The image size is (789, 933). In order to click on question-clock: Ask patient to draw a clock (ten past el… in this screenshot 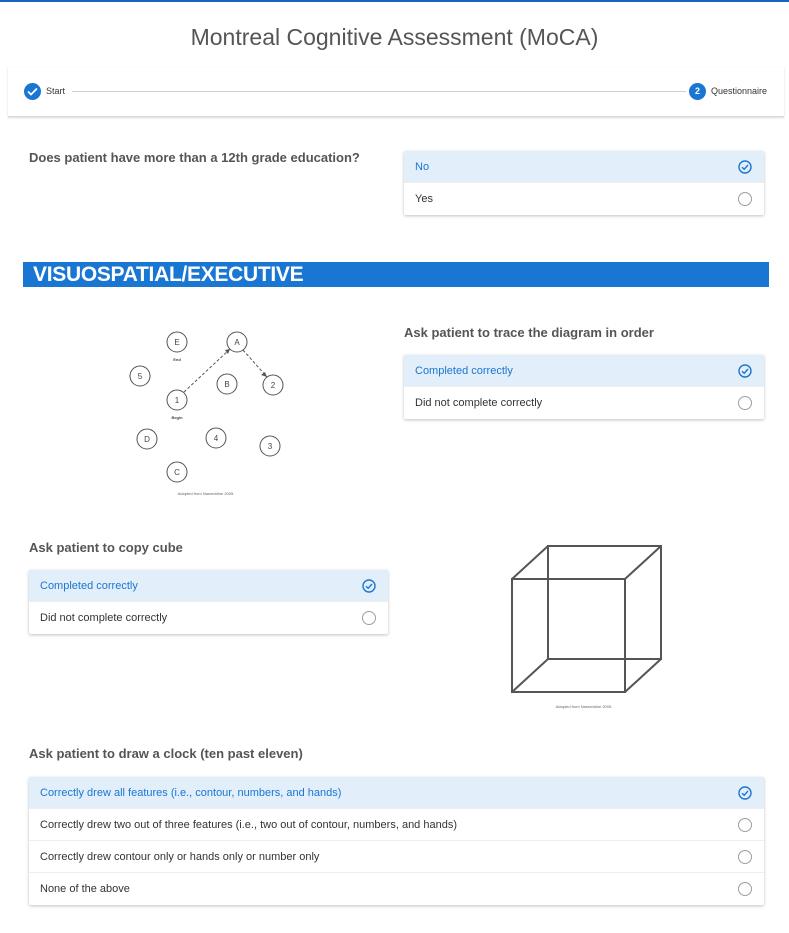, I will do `click(166, 753)`.